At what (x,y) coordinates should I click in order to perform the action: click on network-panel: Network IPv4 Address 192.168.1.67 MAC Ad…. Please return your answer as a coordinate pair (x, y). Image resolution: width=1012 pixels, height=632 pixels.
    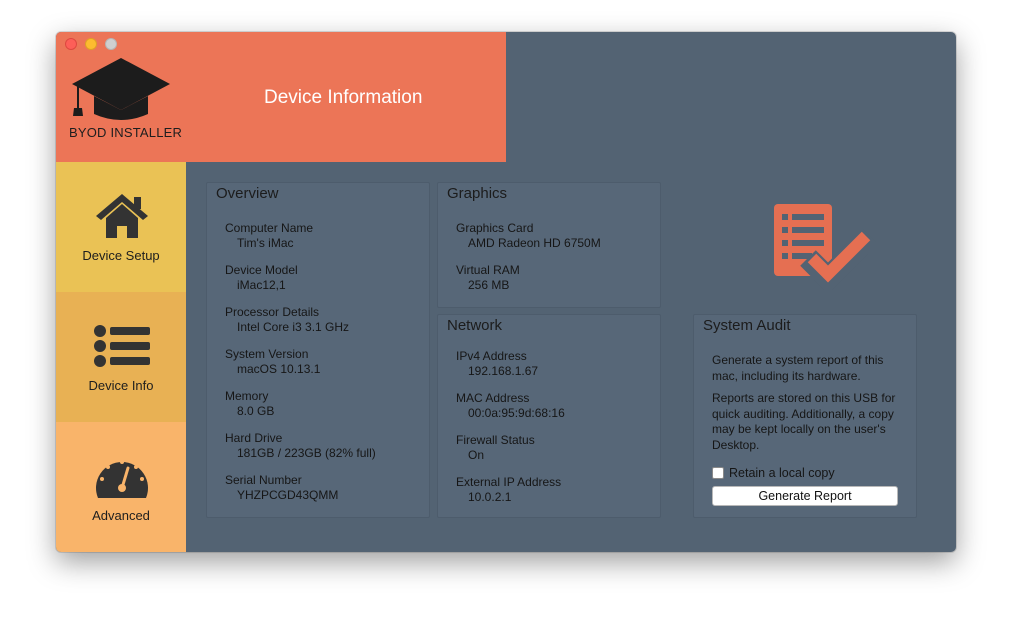
    Looking at the image, I should click on (549, 416).